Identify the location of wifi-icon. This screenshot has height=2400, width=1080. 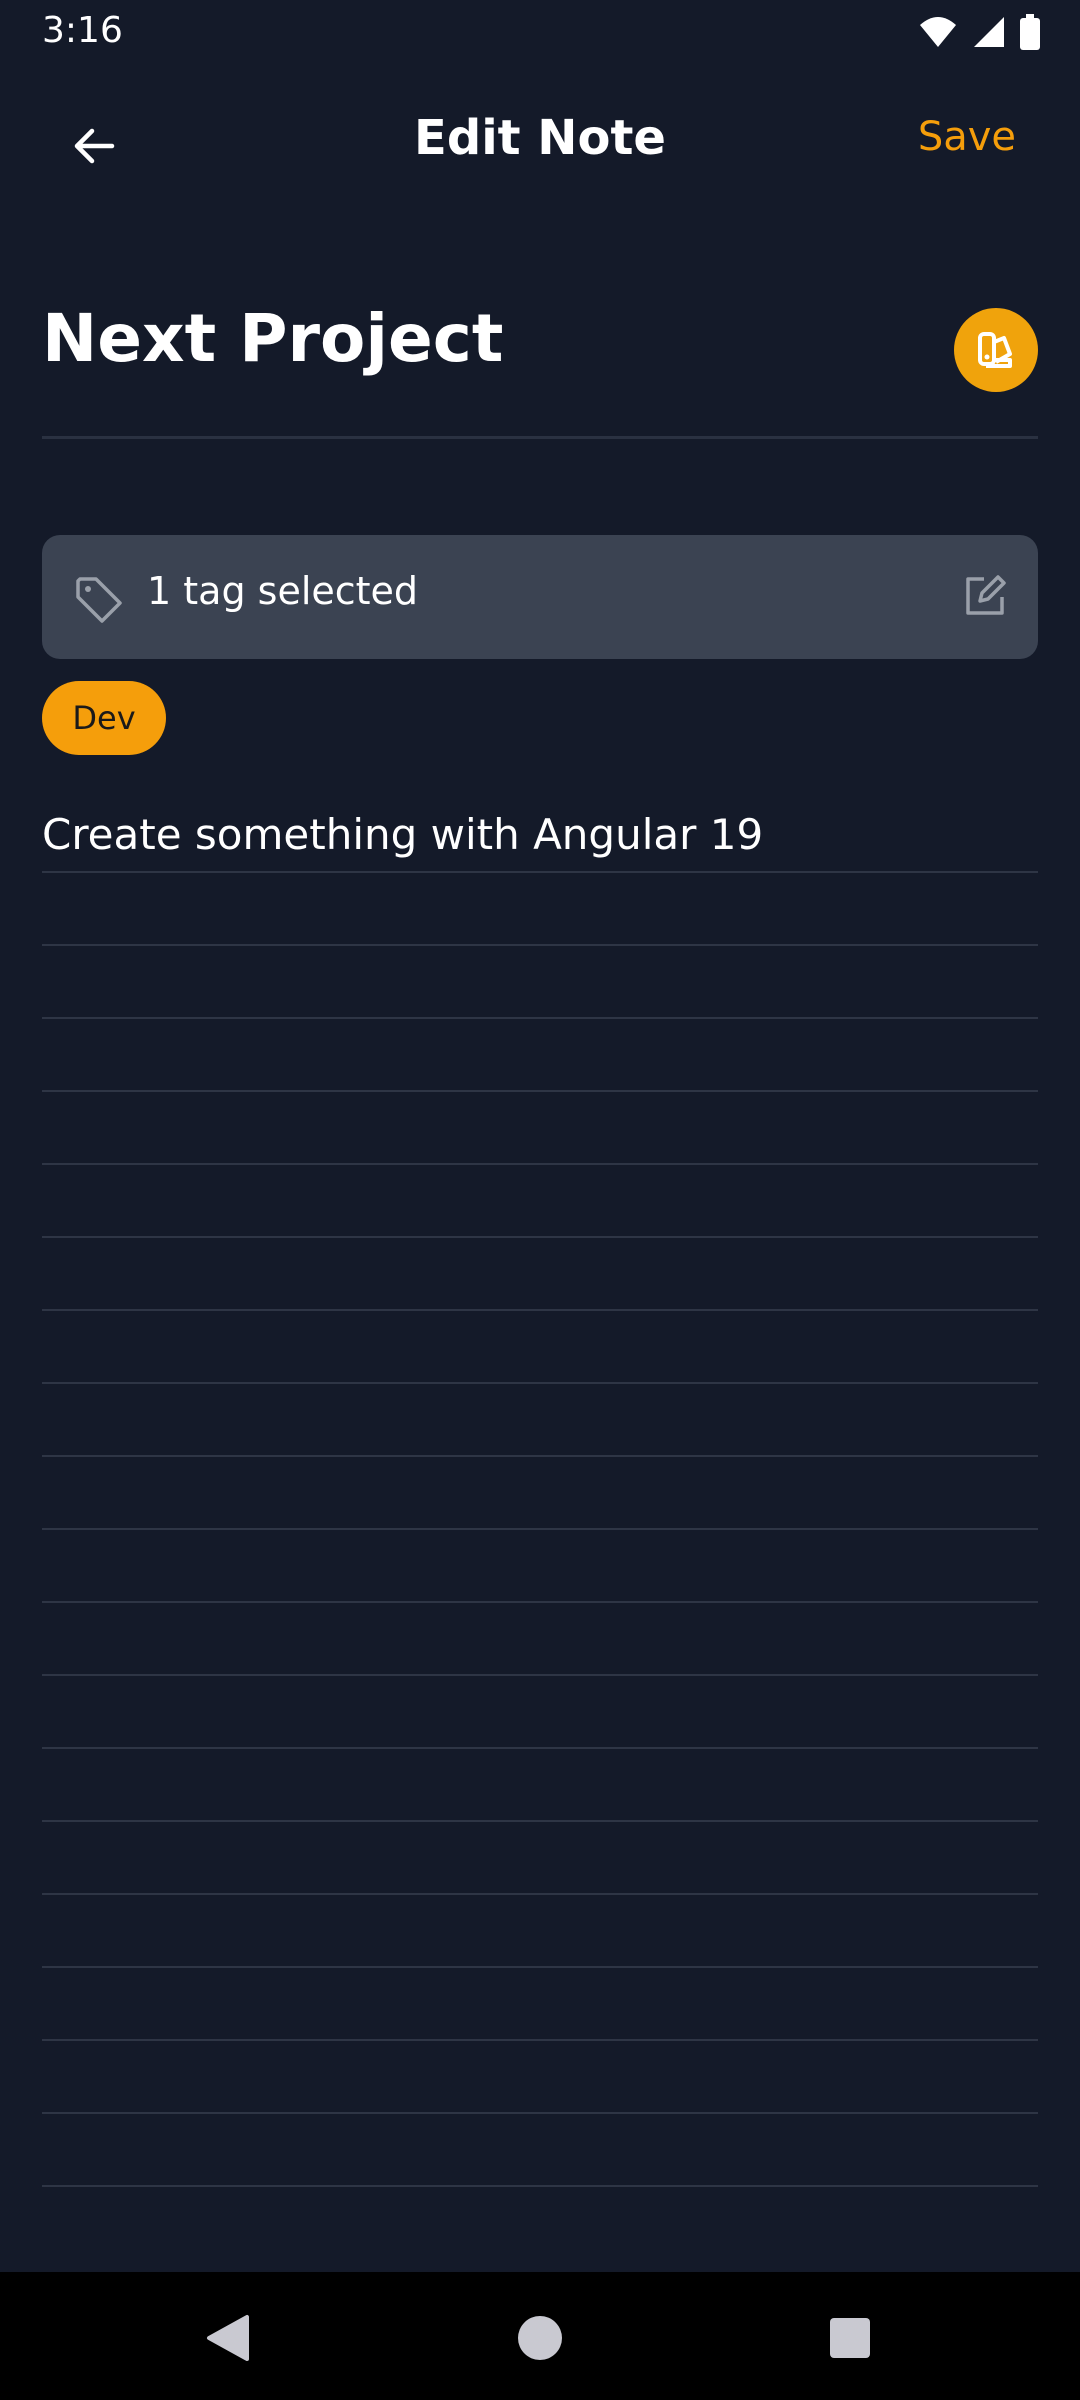
(938, 34).